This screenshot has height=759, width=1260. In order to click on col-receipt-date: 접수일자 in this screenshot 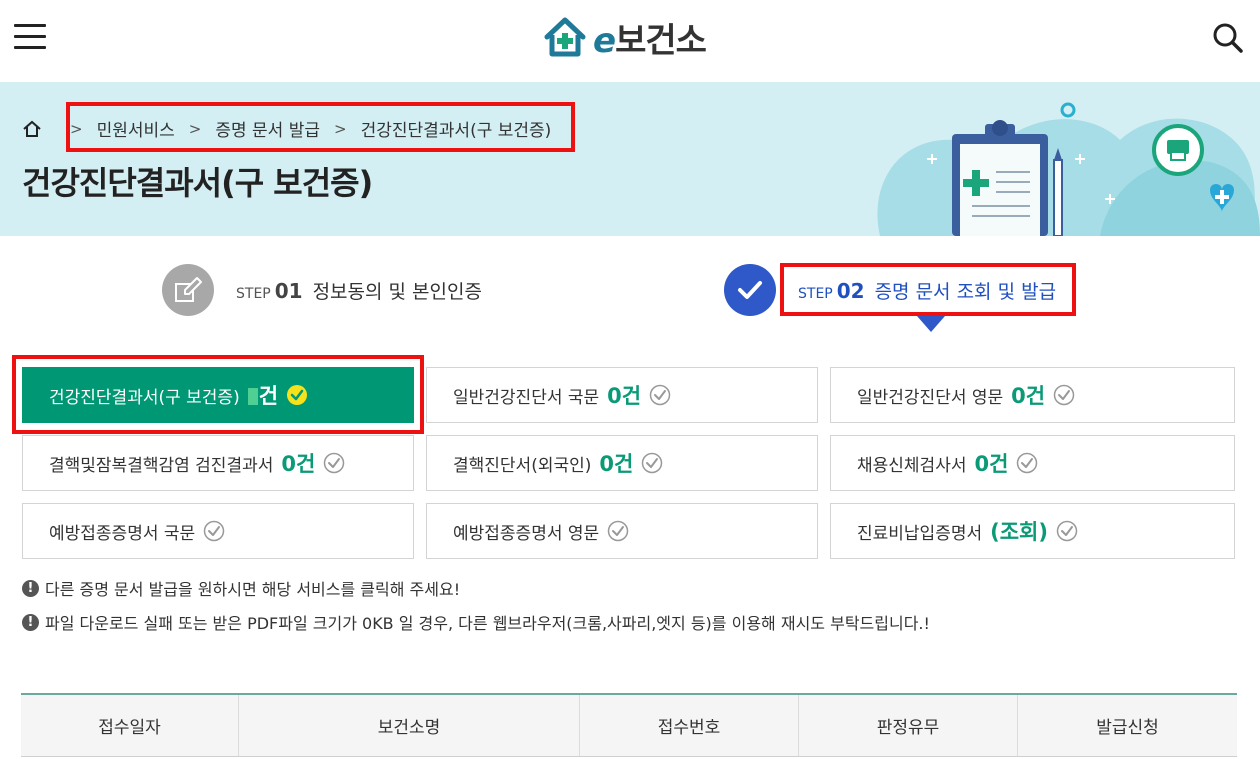, I will do `click(130, 725)`.